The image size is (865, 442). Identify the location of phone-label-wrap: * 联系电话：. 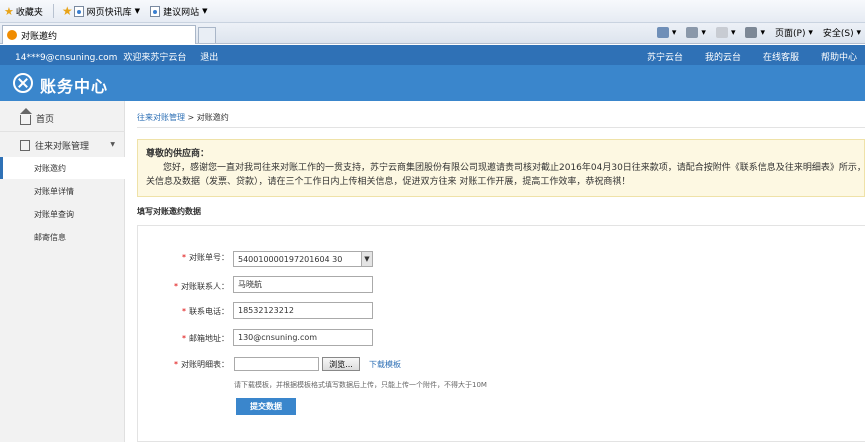
(183, 312).